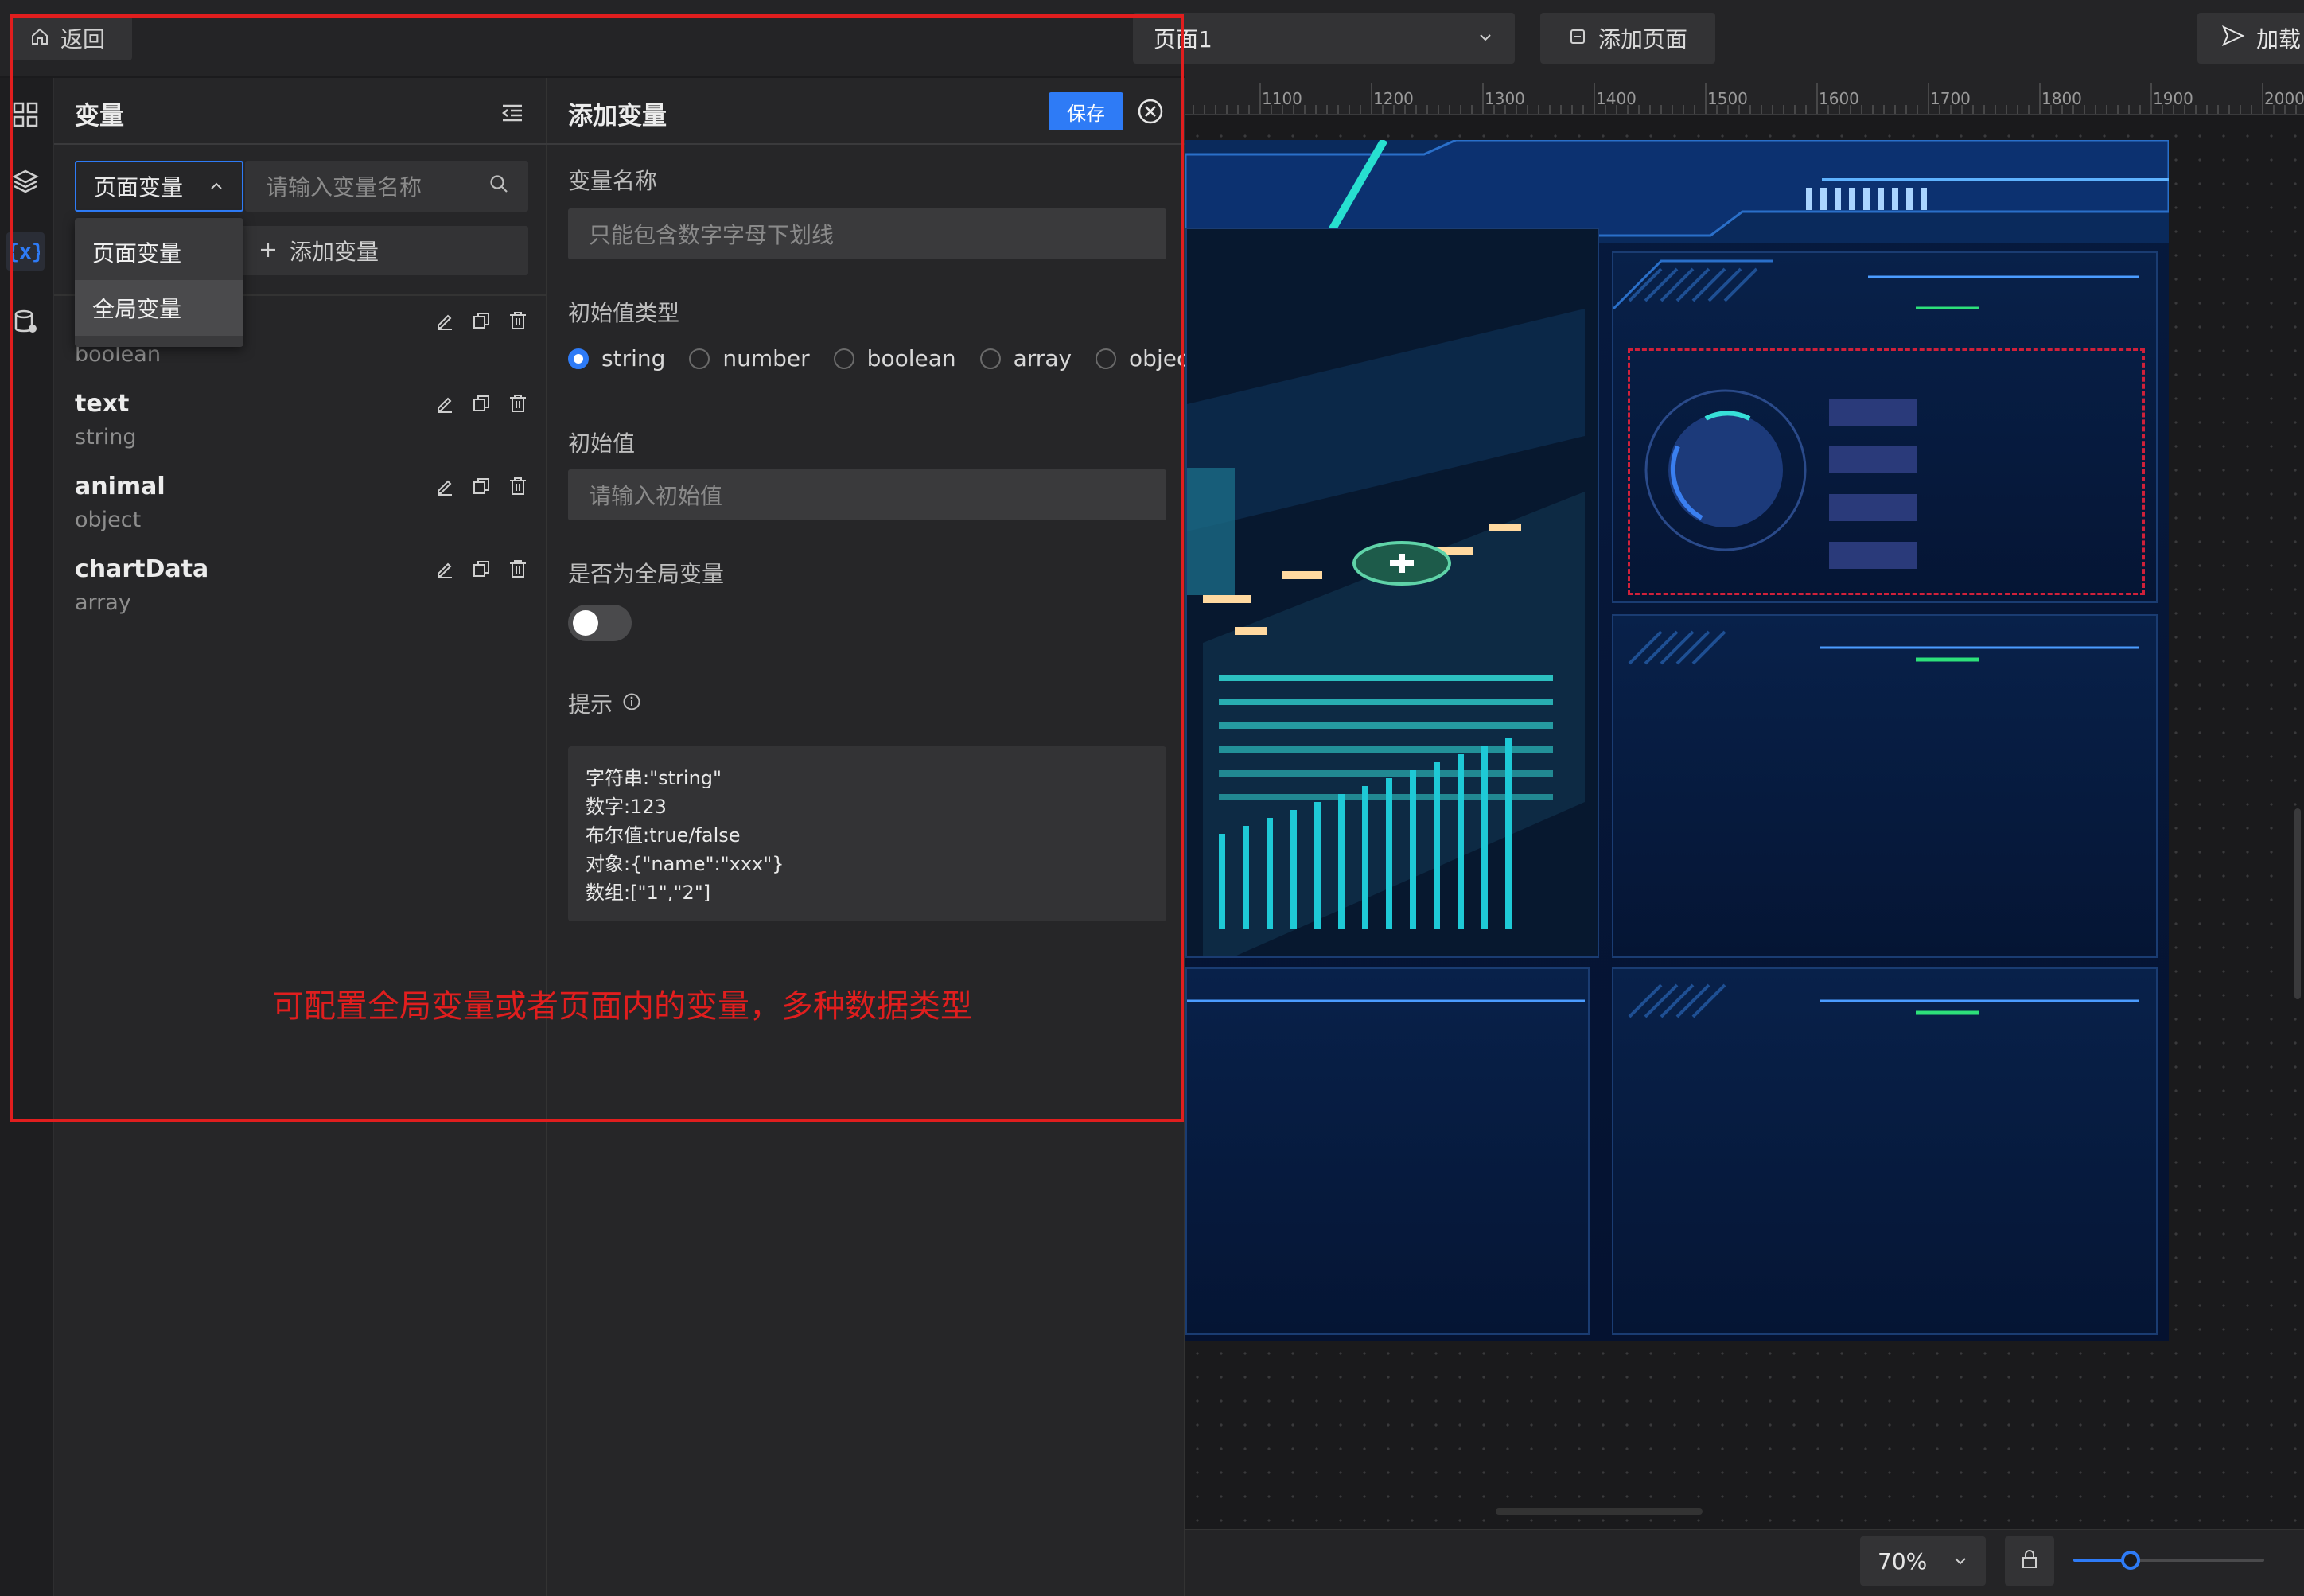 Image resolution: width=2304 pixels, height=1596 pixels. What do you see at coordinates (1885, 786) in the screenshot?
I see `widget-panel-middle` at bounding box center [1885, 786].